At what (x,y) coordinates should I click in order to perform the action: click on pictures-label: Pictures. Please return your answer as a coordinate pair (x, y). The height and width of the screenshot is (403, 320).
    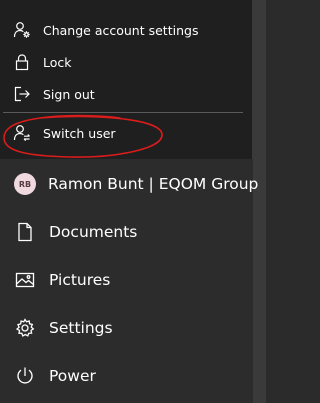
    Looking at the image, I should click on (80, 280).